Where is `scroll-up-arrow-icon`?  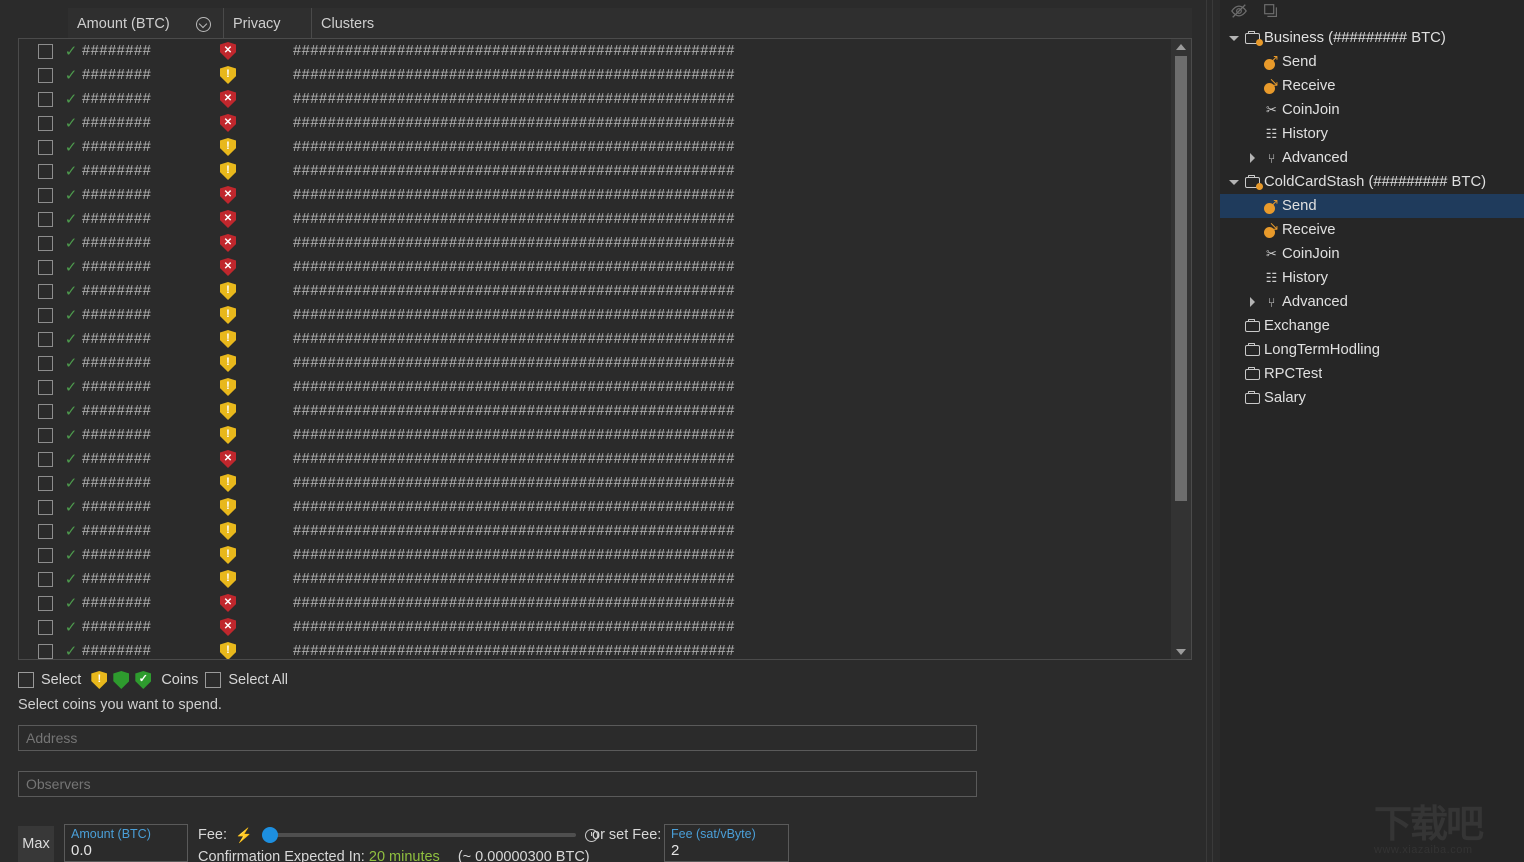
scroll-up-arrow-icon is located at coordinates (1181, 46).